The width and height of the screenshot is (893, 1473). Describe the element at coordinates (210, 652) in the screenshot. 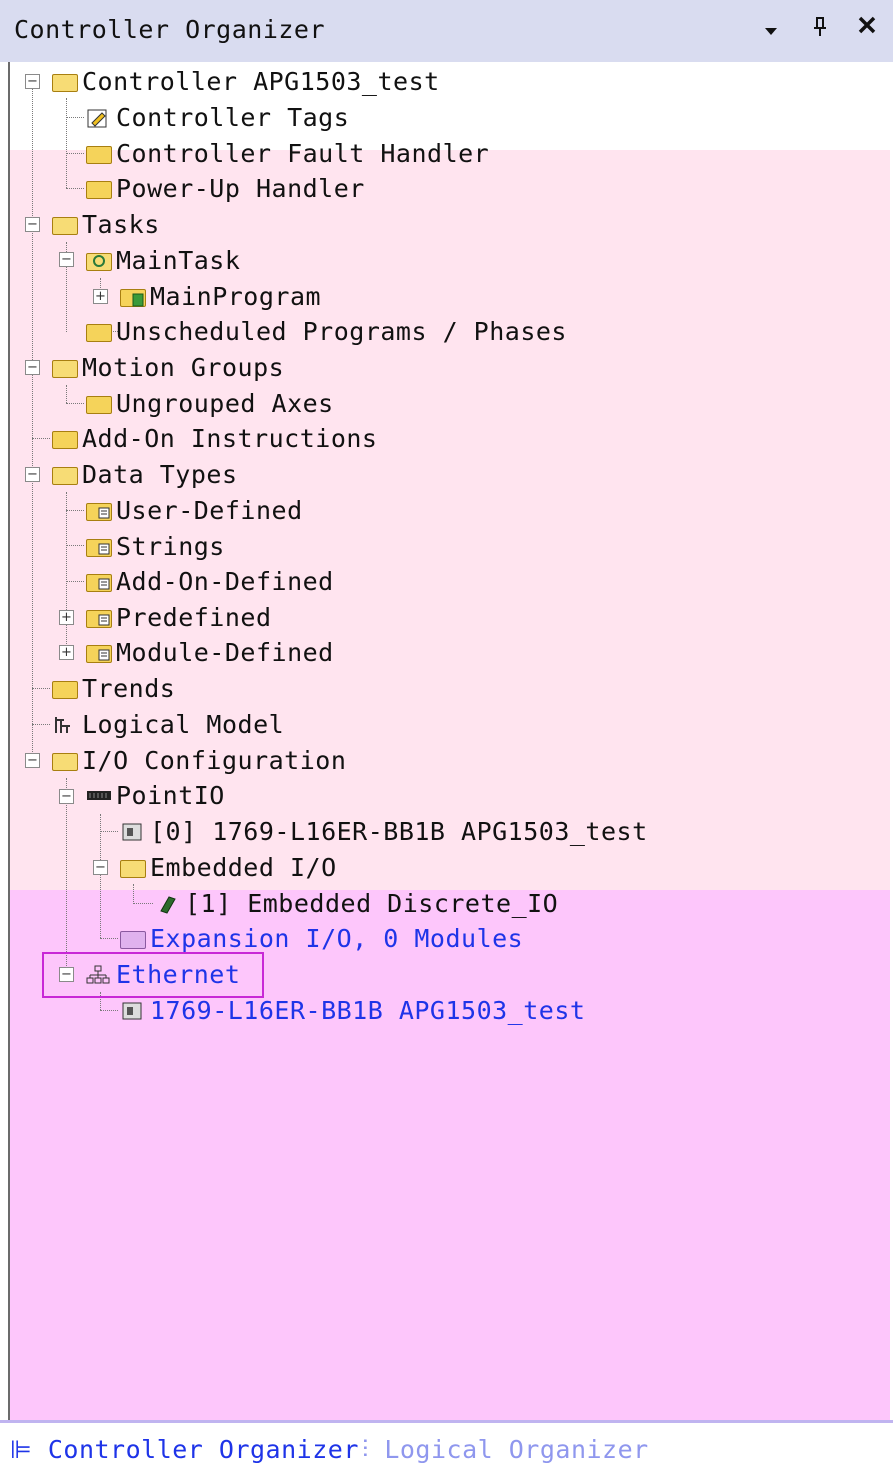

I see `tree-item-module-defined: Module-Defined` at that location.